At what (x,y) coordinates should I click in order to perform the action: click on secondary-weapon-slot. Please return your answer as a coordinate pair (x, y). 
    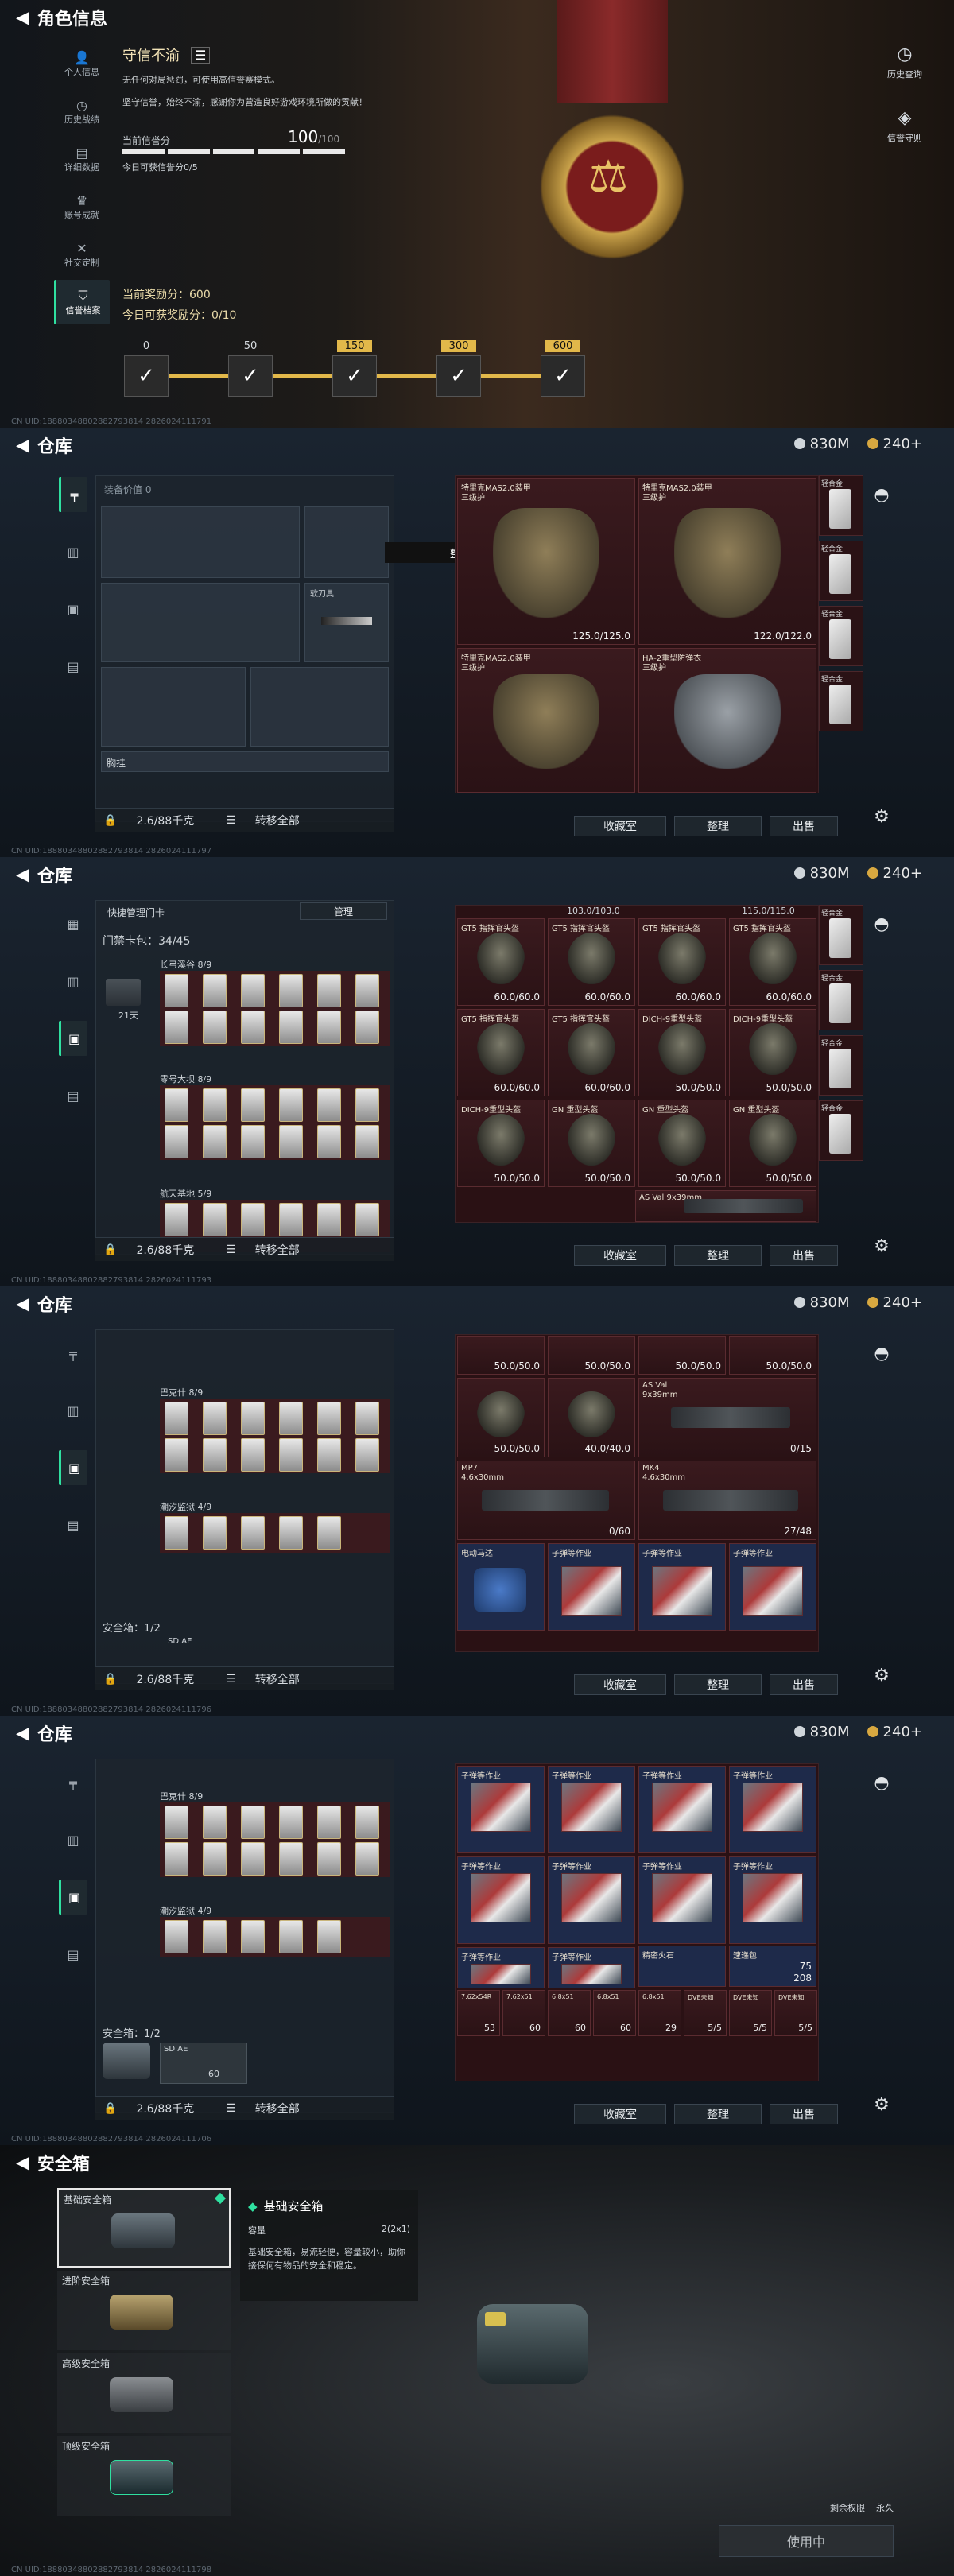
    Looking at the image, I should click on (200, 623).